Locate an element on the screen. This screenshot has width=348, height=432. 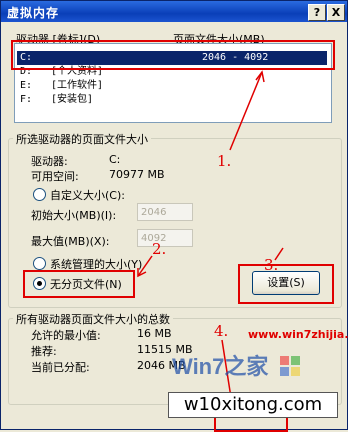
watermark-site: w10xitong.com is located at coordinates (253, 405).